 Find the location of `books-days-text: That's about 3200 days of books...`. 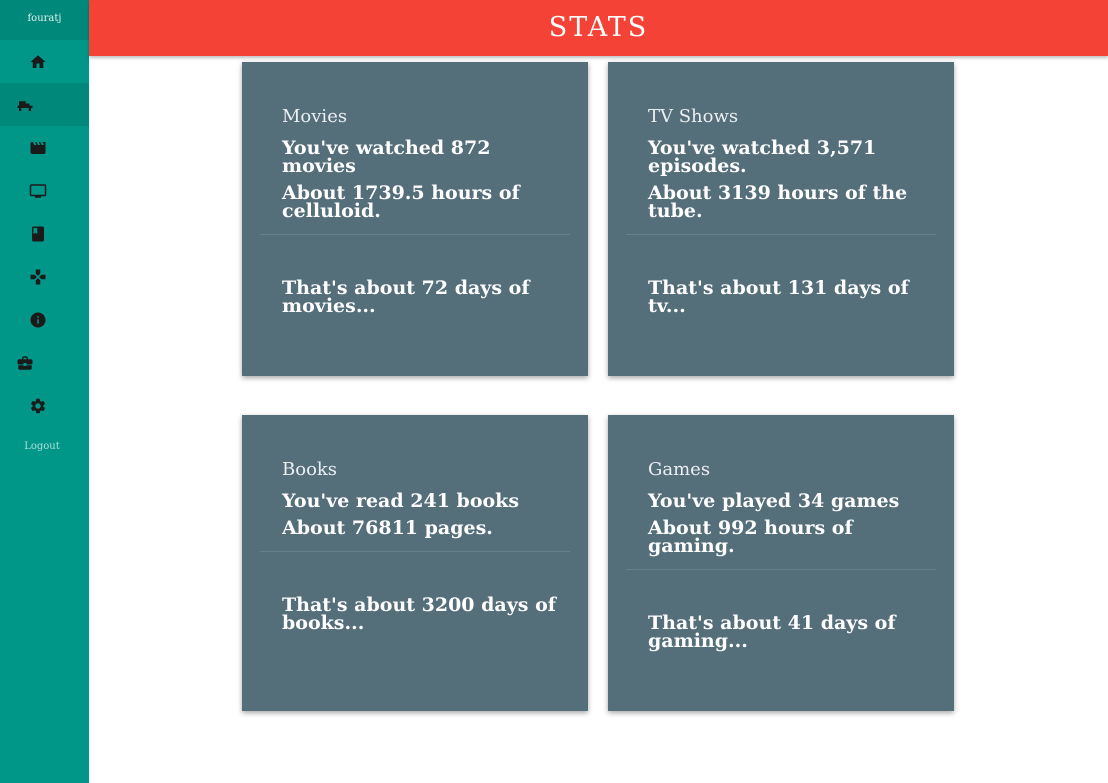

books-days-text: That's about 3200 days of books... is located at coordinates (419, 614).